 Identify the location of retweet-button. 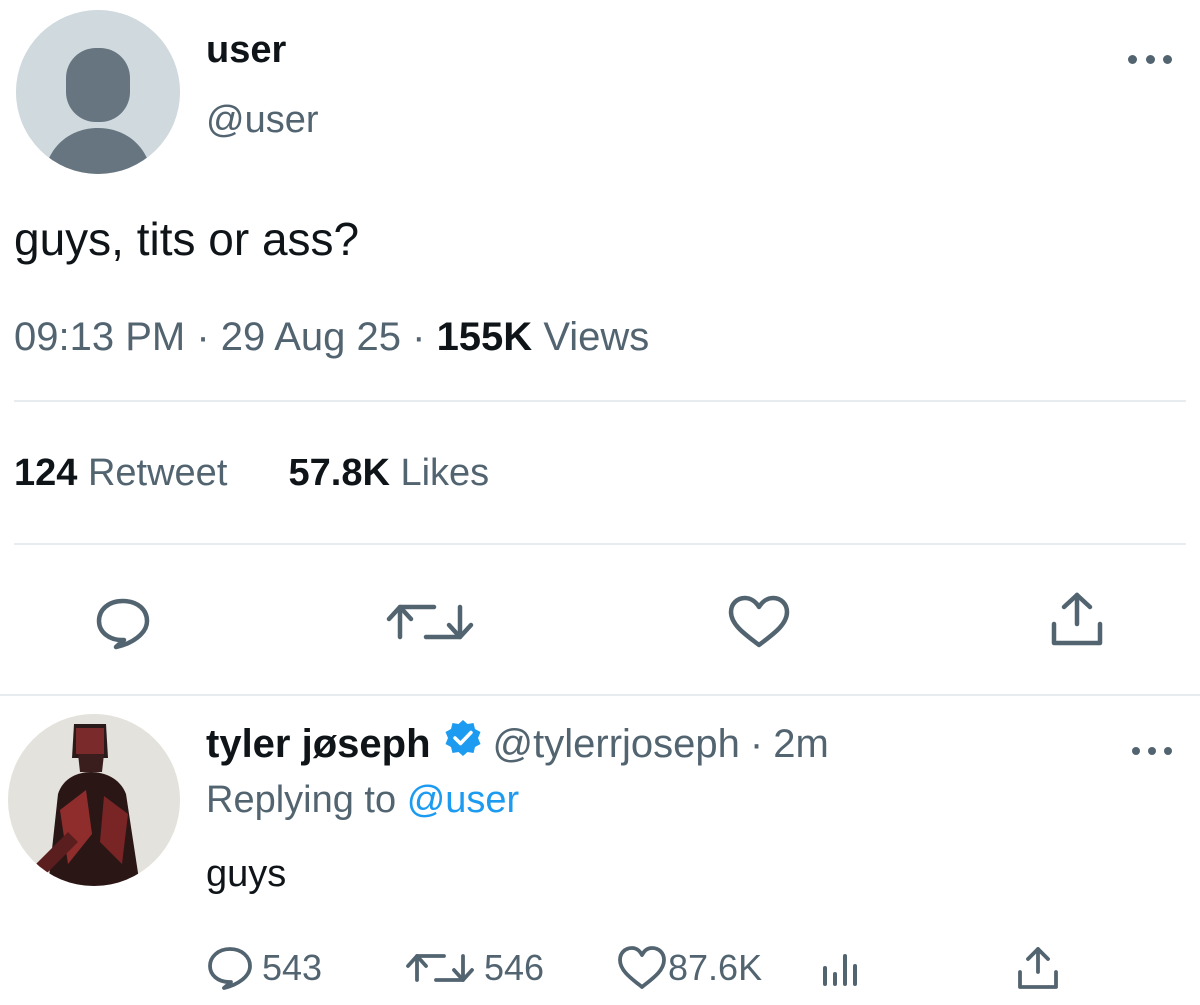
(430, 622).